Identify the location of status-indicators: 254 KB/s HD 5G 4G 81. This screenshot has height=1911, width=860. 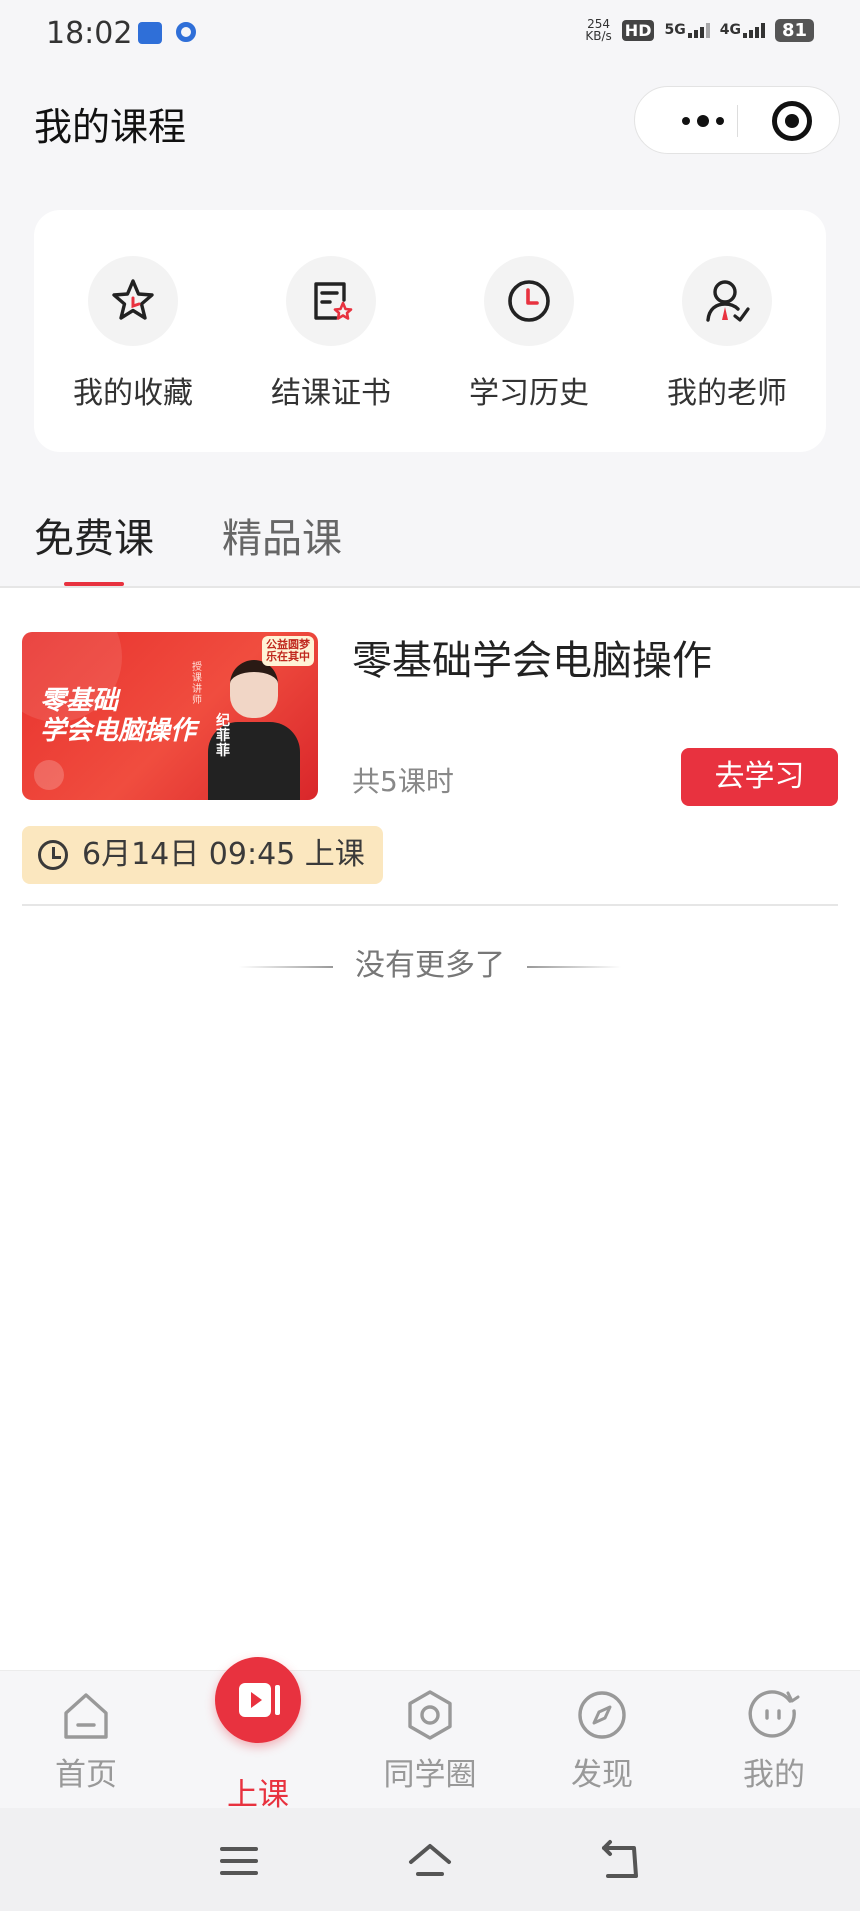
(699, 30).